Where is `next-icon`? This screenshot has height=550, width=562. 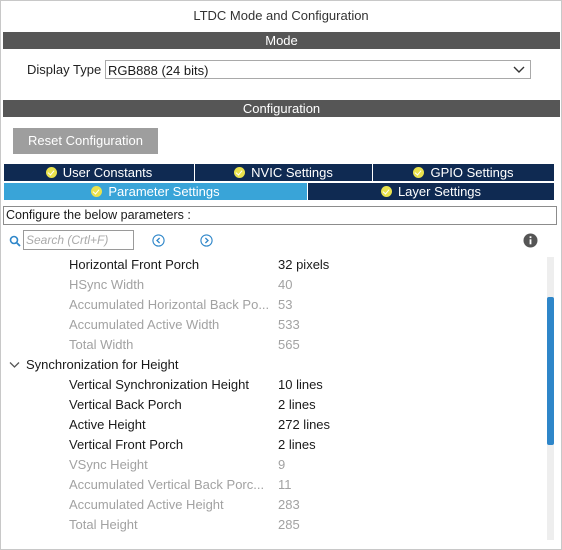 next-icon is located at coordinates (206, 240).